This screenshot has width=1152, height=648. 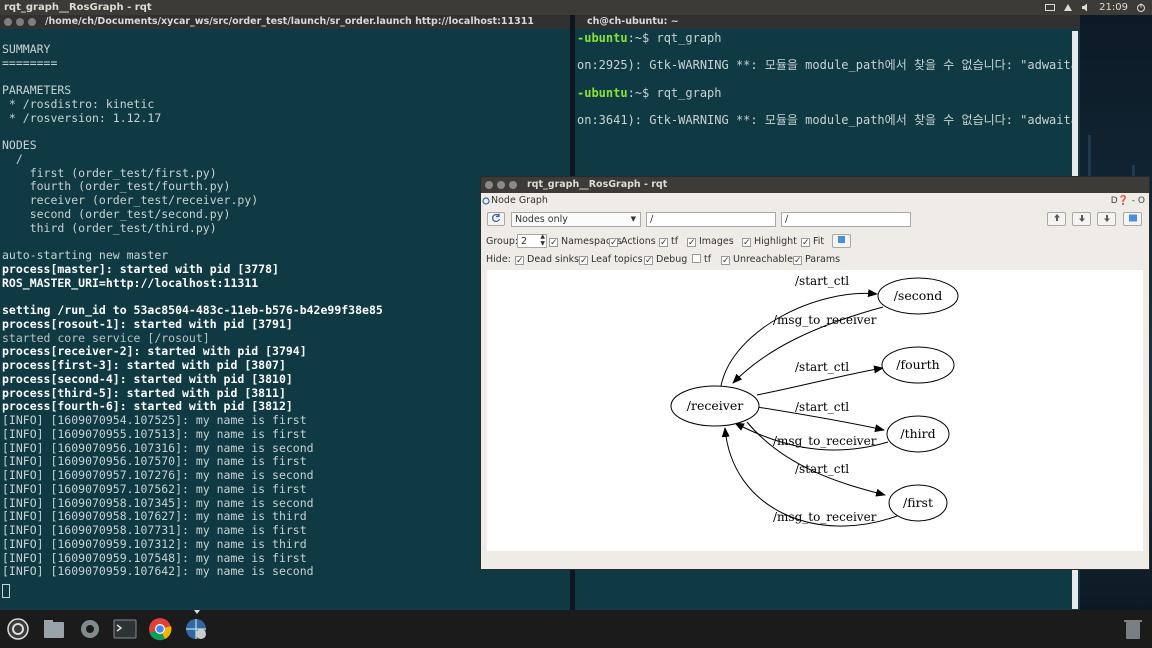 I want to click on upload-icon, so click(x=1056, y=217).